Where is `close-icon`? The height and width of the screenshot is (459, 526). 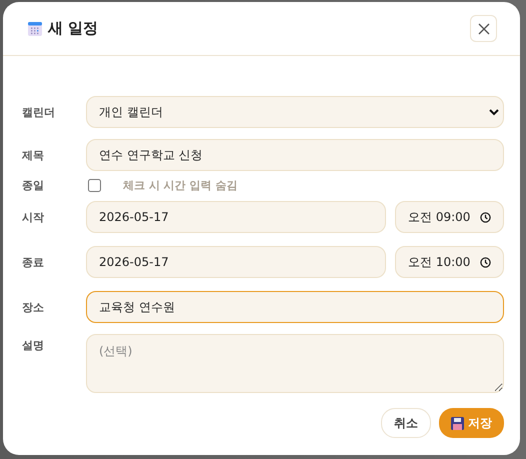
close-icon is located at coordinates (484, 28).